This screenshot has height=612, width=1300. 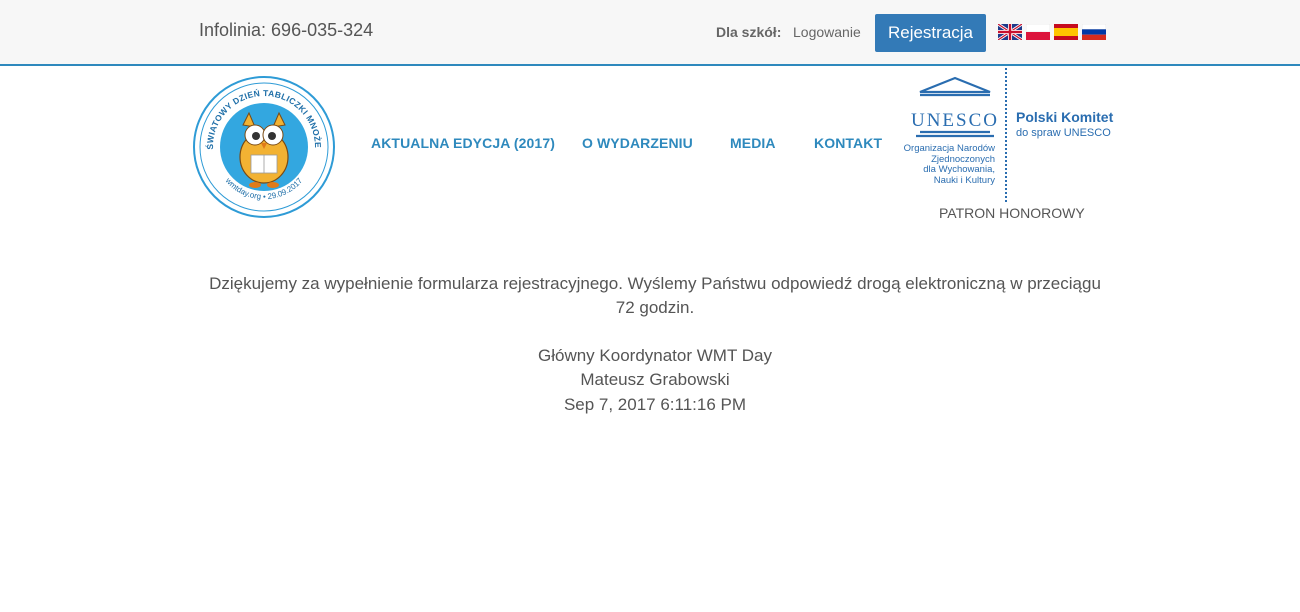 I want to click on login-link: Logowanie, so click(x=827, y=32).